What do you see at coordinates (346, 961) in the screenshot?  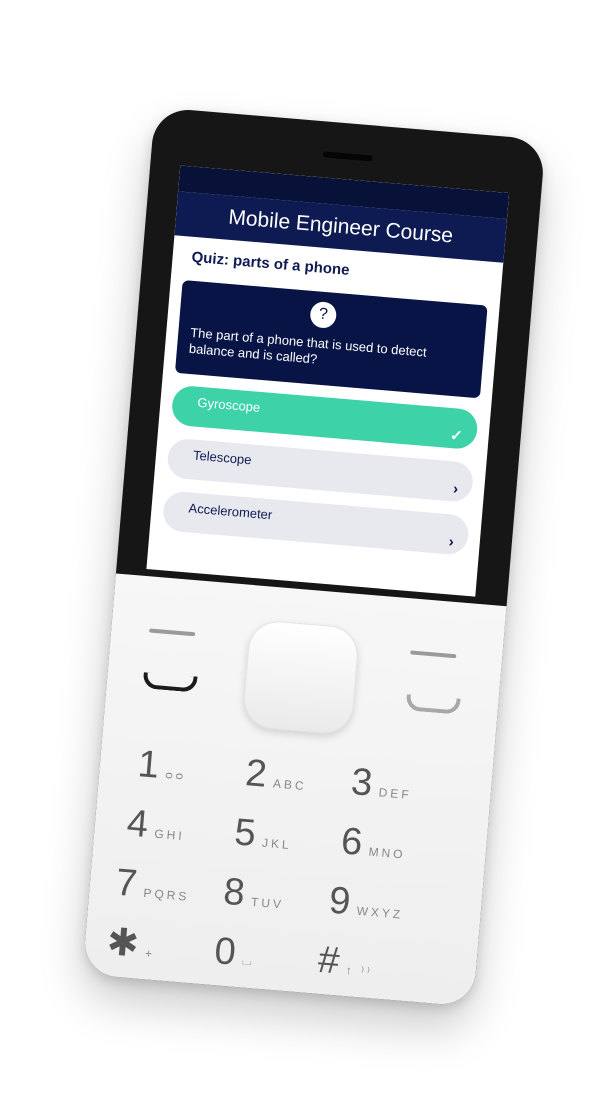 I see `key-hash: # ↑ ⁾⁾` at bounding box center [346, 961].